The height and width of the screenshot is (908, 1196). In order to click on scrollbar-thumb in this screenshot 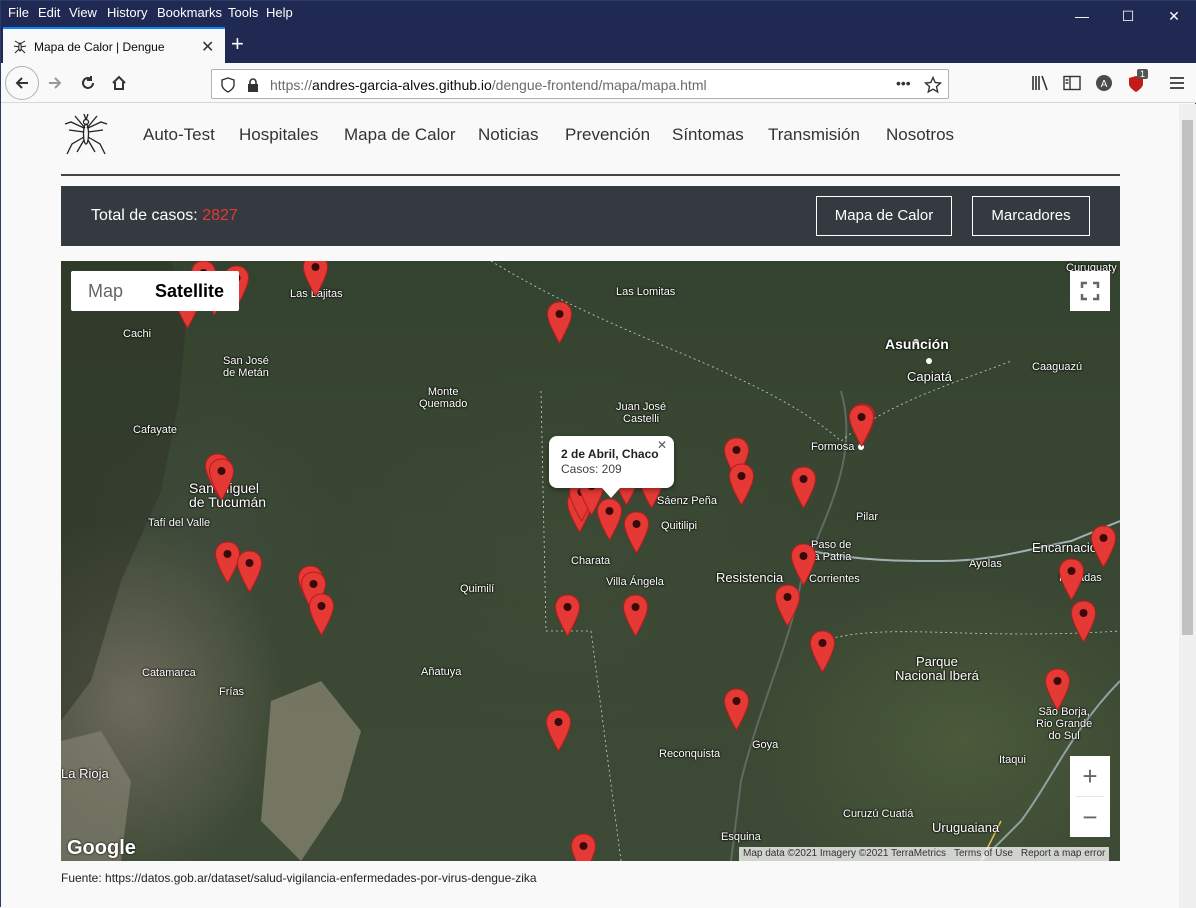, I will do `click(1187, 377)`.